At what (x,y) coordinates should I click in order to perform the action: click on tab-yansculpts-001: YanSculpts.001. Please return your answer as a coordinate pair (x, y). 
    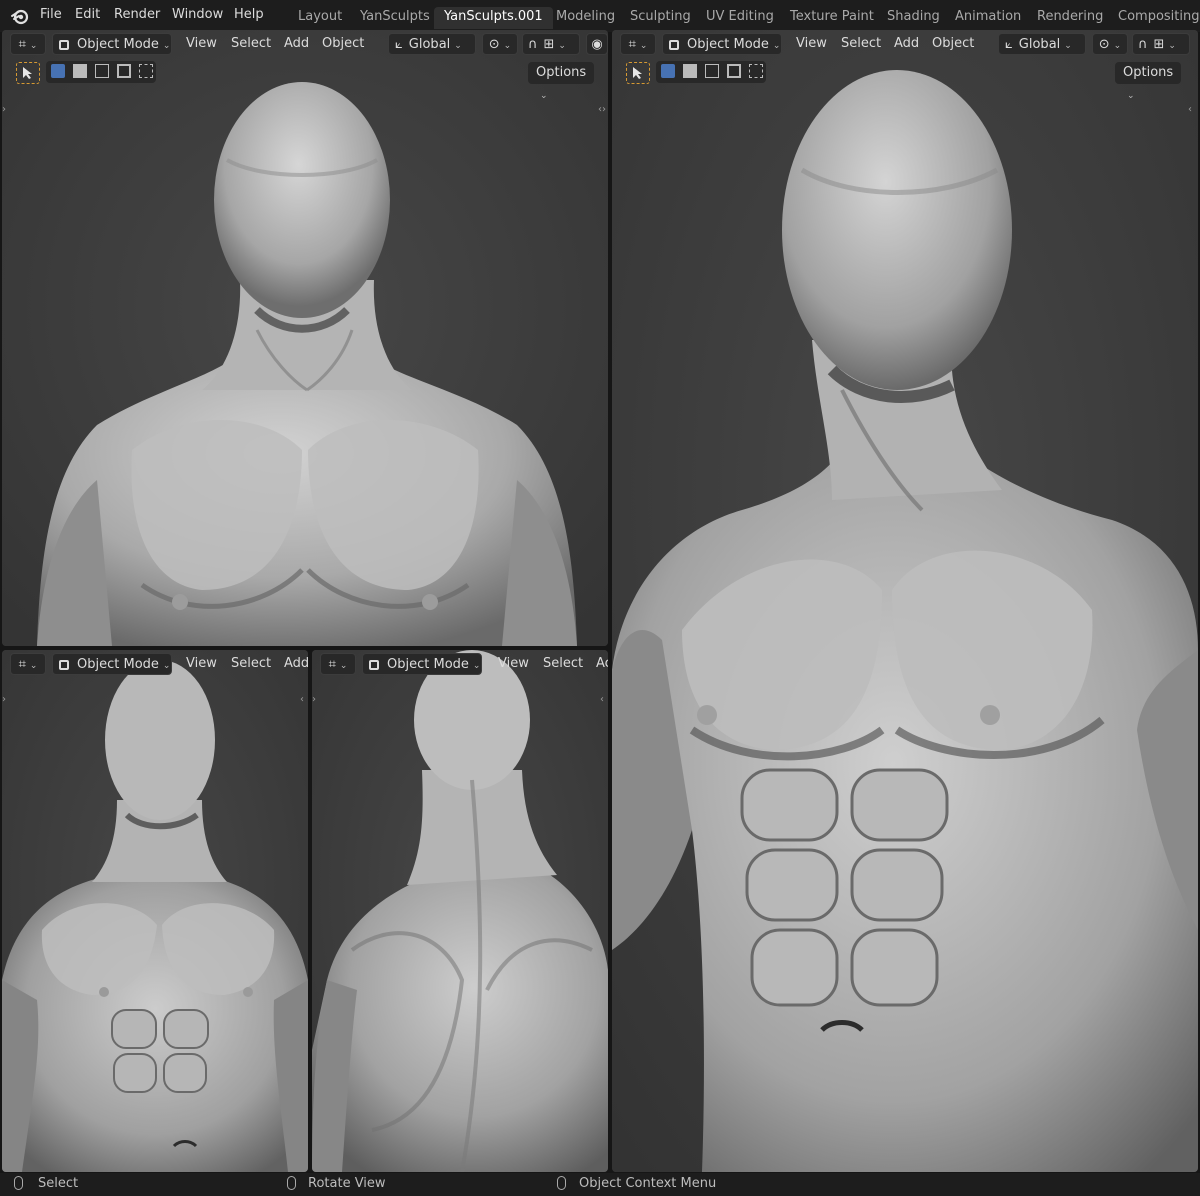
    Looking at the image, I should click on (493, 18).